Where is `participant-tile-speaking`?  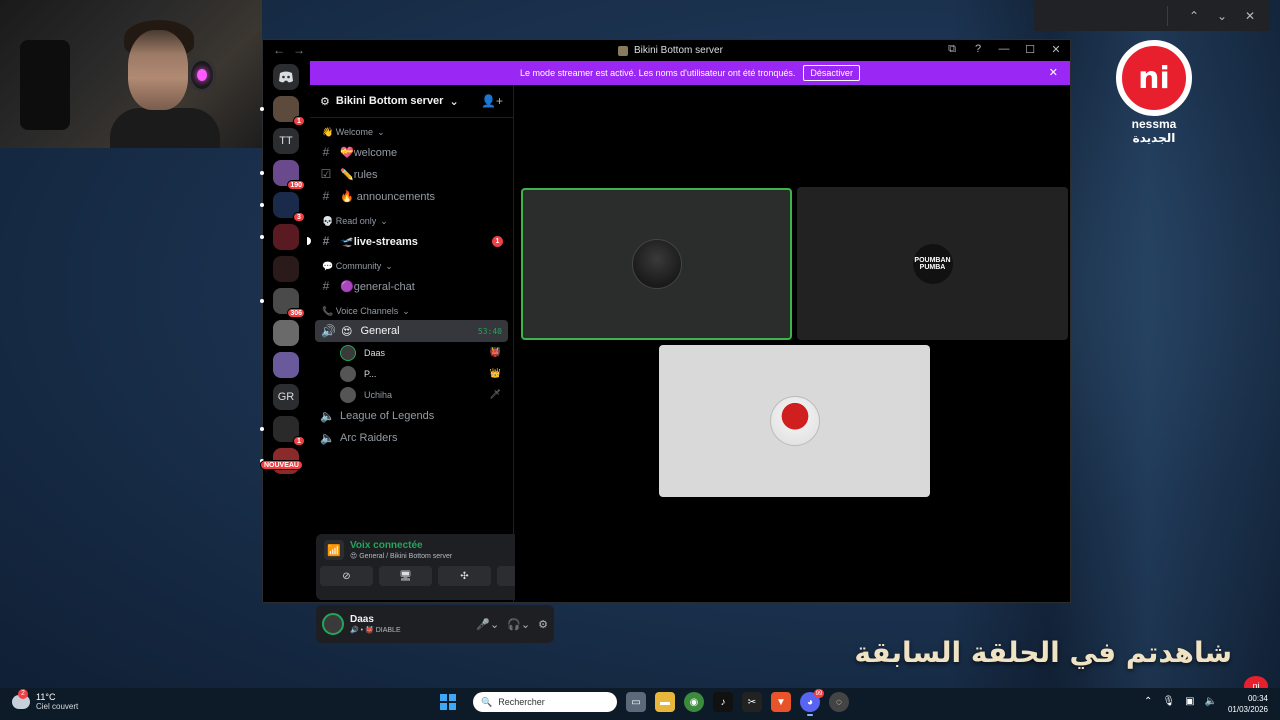
participant-tile-speaking is located at coordinates (656, 264).